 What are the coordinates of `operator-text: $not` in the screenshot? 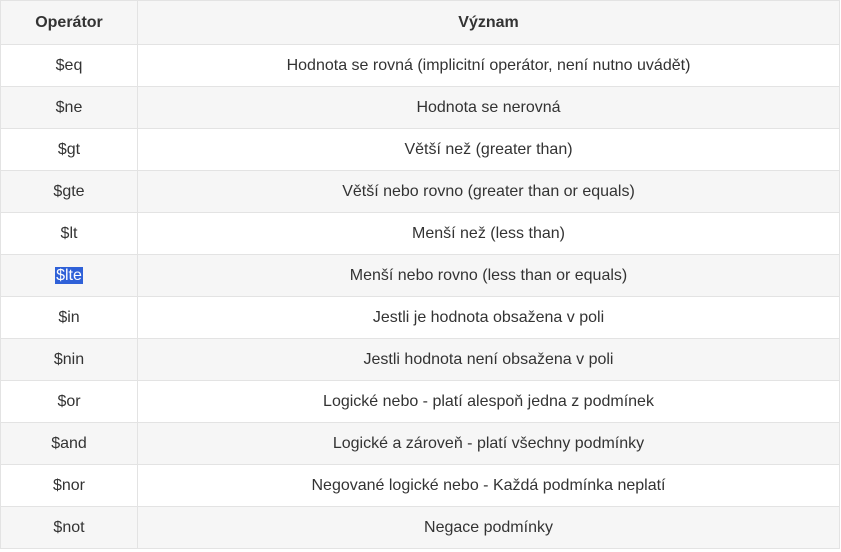 It's located at (69, 527).